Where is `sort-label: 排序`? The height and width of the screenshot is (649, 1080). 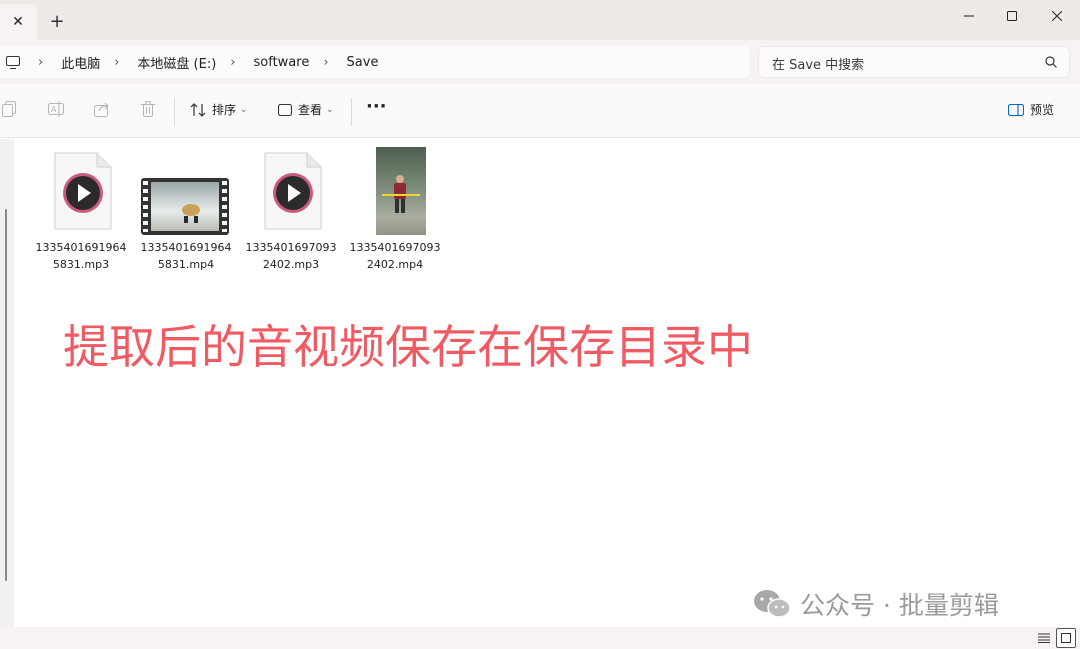 sort-label: 排序 is located at coordinates (224, 110).